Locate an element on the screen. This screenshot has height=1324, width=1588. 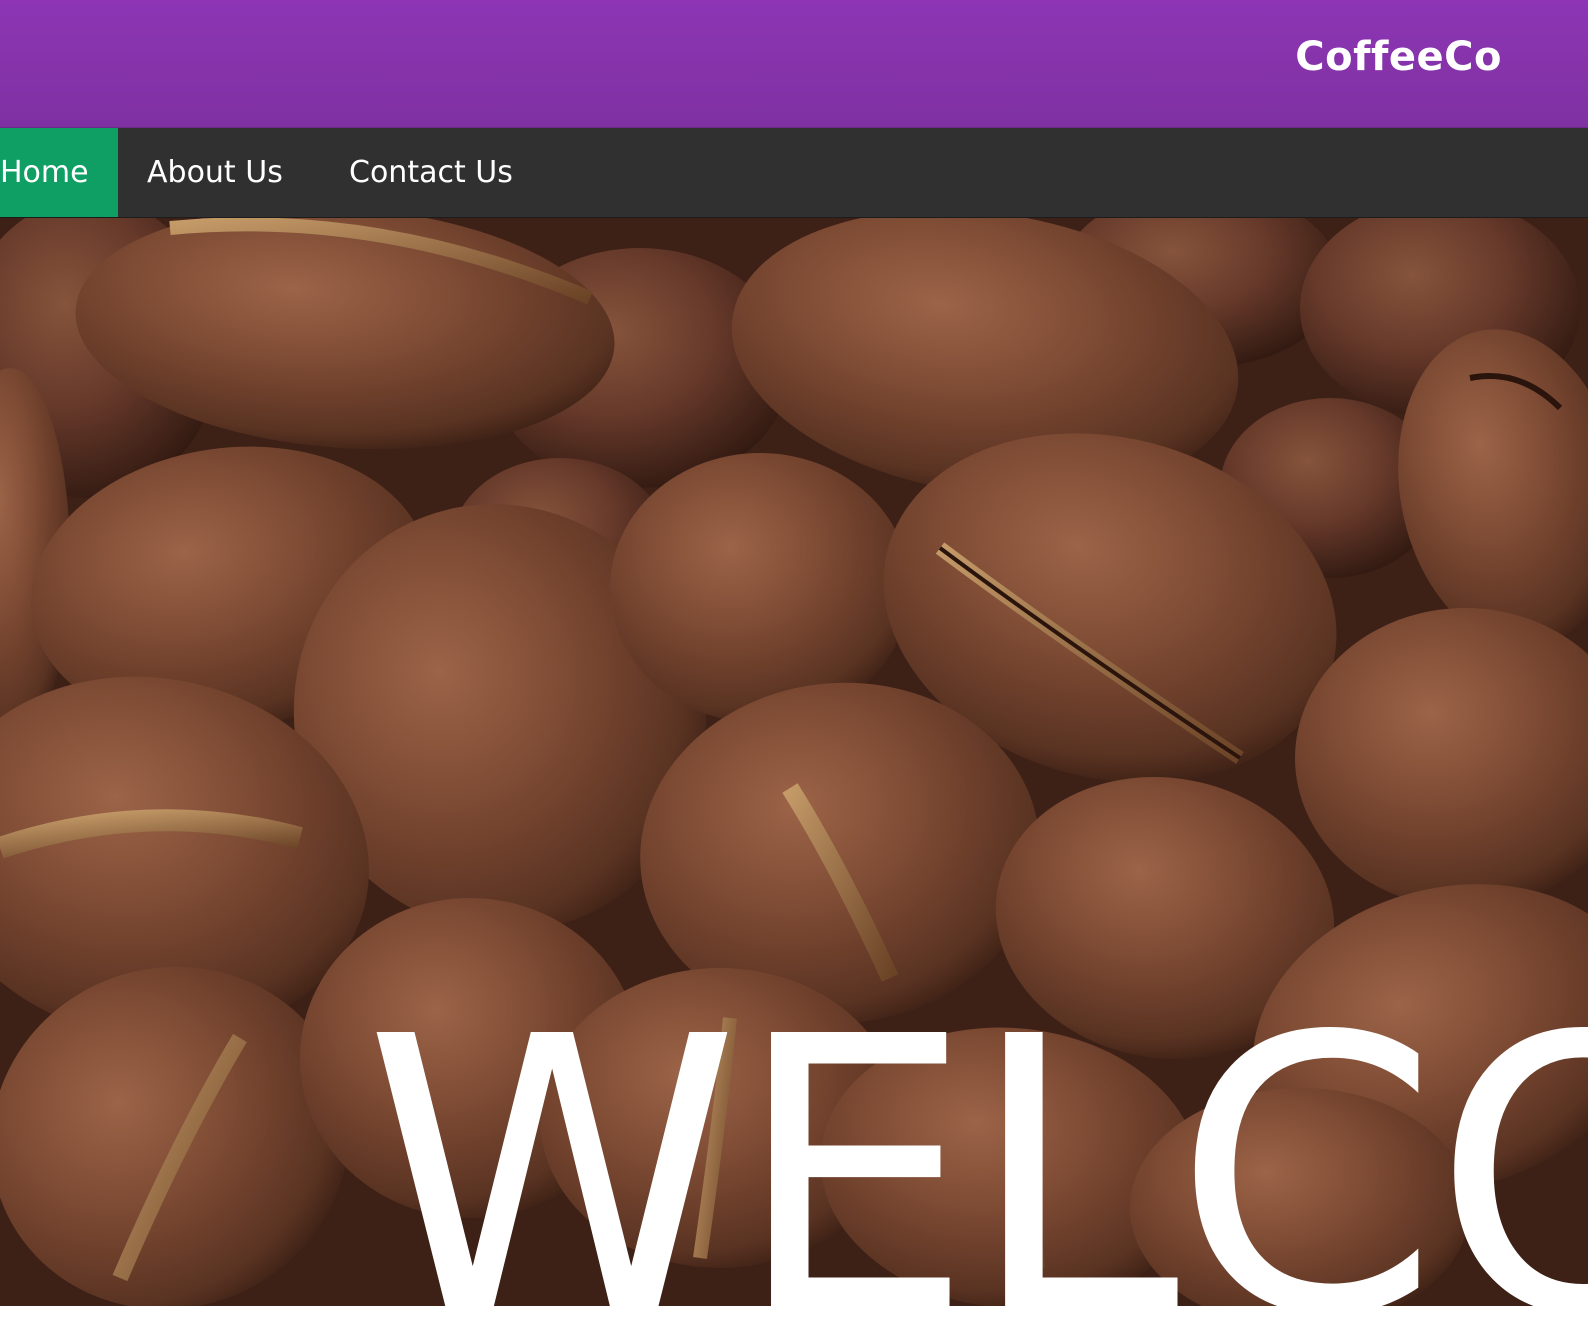
nav-item-about-us: About Us is located at coordinates (215, 172).